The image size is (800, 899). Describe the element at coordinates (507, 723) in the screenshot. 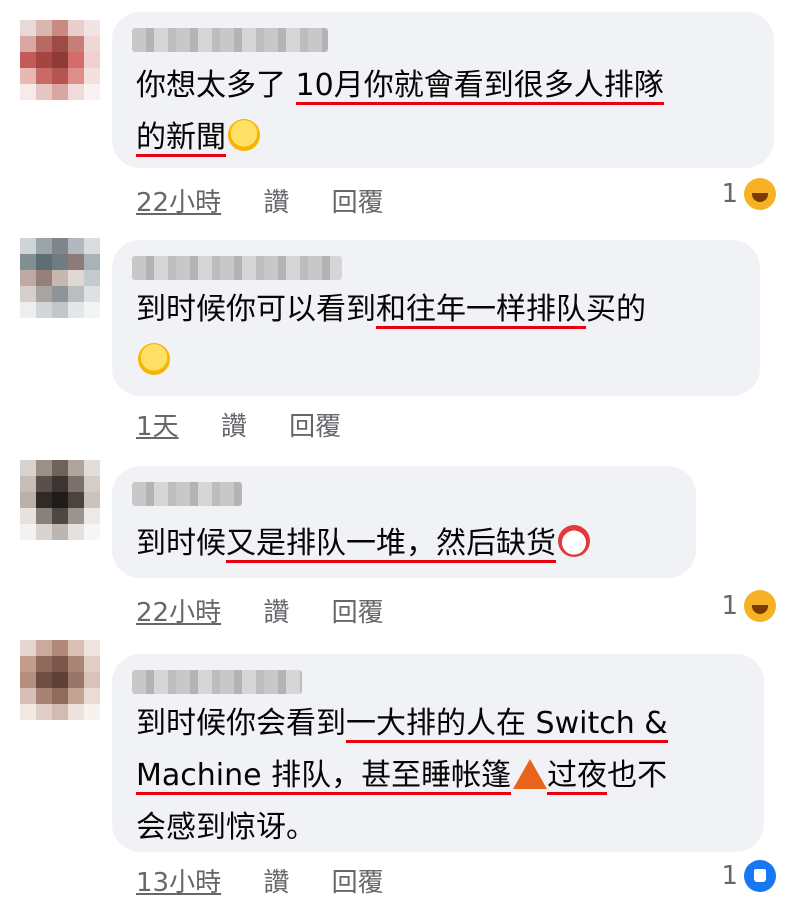

I see `highlighted-text: 一大排的人在 Switch &` at that location.